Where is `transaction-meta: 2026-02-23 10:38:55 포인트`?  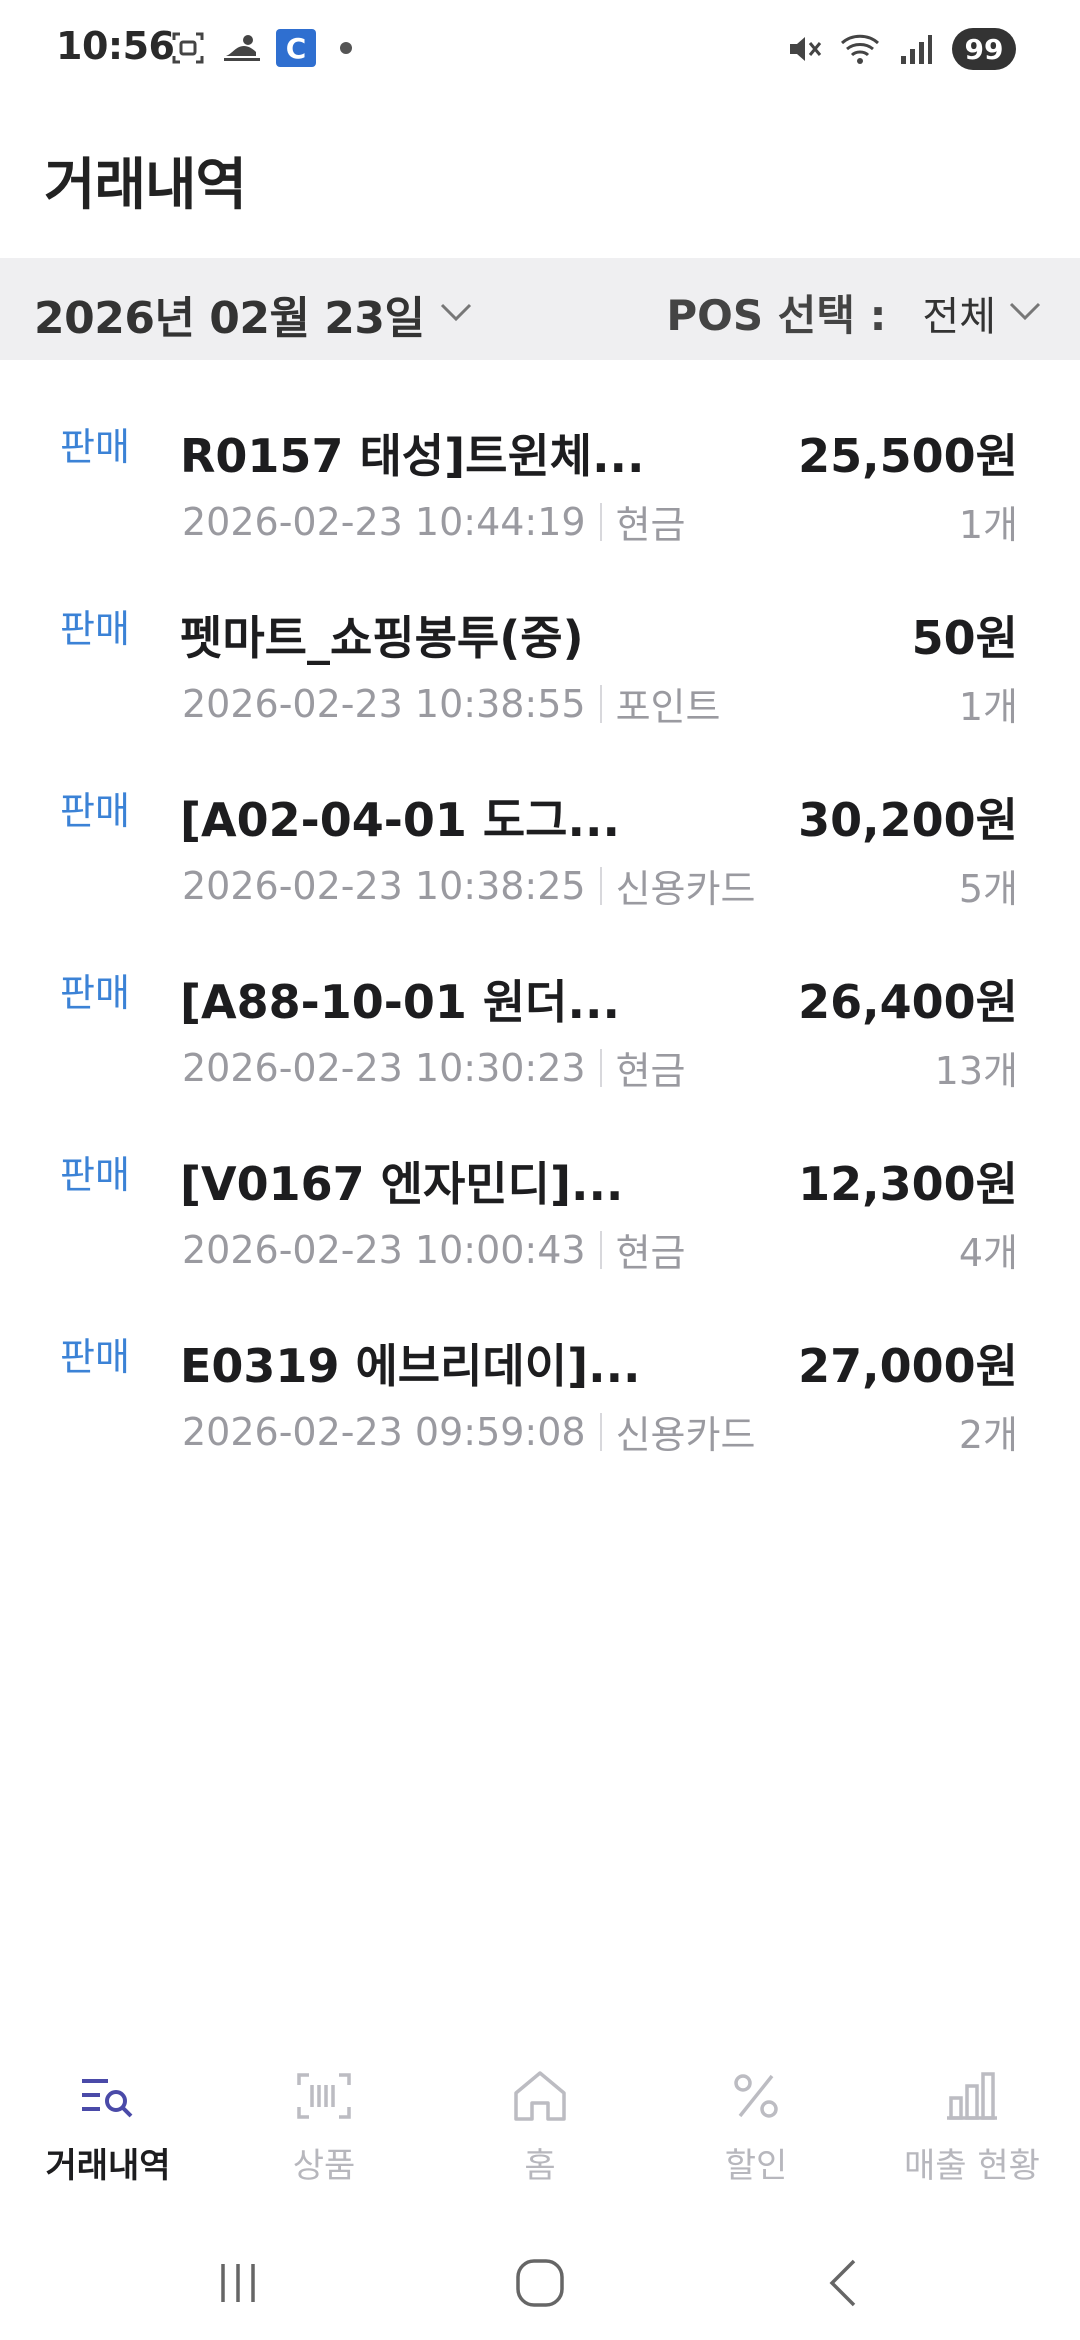 transaction-meta: 2026-02-23 10:38:55 포인트 is located at coordinates (451, 703).